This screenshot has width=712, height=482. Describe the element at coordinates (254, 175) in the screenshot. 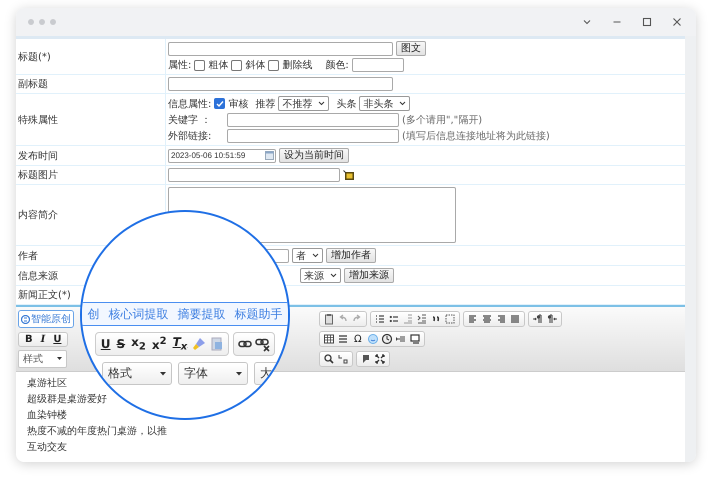

I see `image-input` at that location.